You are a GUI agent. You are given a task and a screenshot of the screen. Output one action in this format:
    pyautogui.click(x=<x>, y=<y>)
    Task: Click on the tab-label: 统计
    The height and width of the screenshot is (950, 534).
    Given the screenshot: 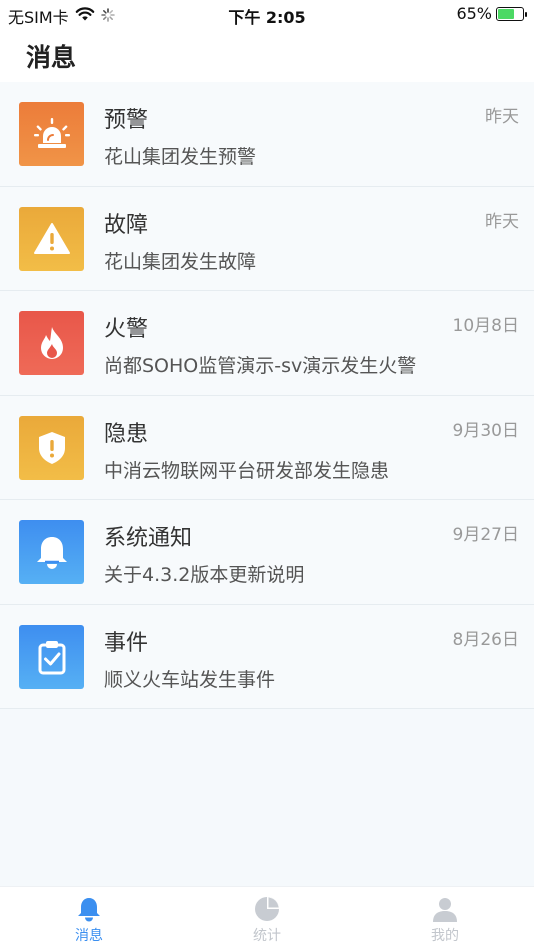 What is the action you would take?
    pyautogui.click(x=267, y=936)
    